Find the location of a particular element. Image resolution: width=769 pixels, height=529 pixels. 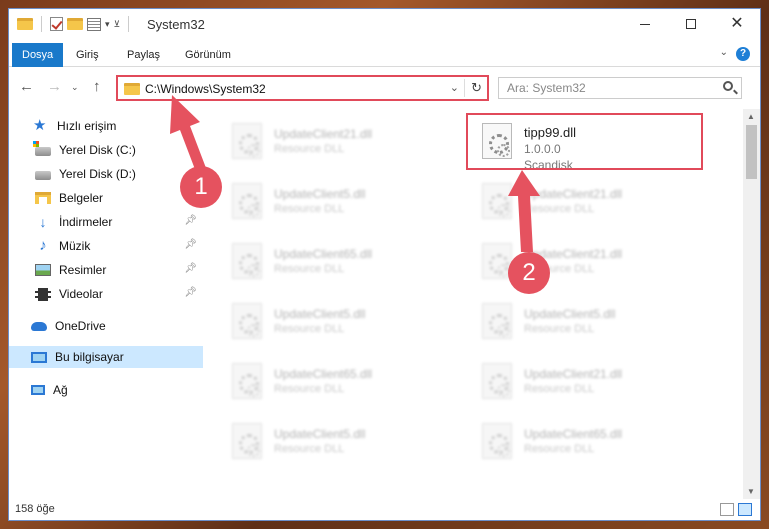

network-icon is located at coordinates (38, 390).